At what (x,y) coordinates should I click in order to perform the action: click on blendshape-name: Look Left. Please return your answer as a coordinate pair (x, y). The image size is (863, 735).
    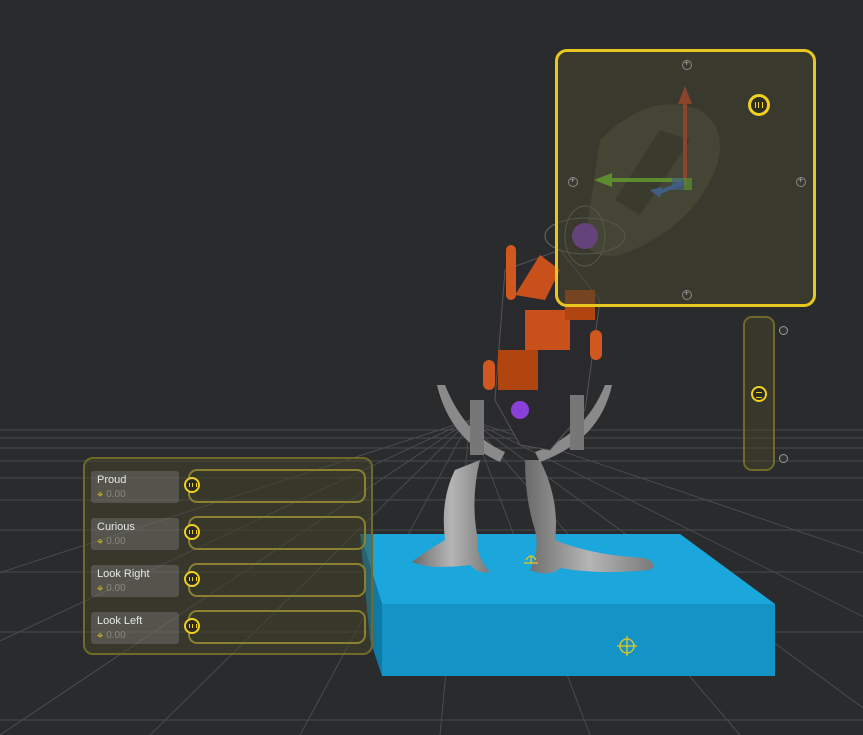
    Looking at the image, I should click on (120, 621).